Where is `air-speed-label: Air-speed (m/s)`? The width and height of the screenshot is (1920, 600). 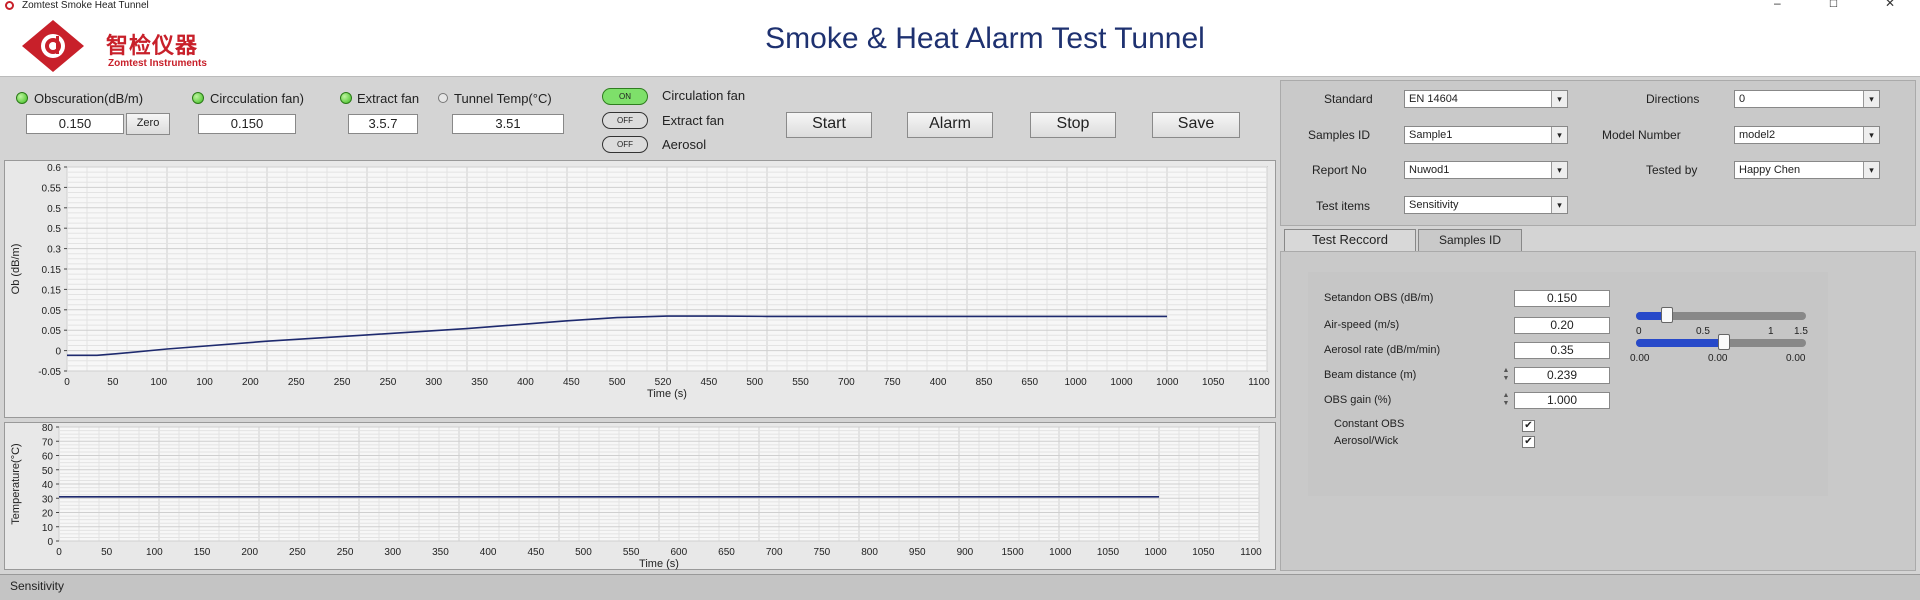
air-speed-label: Air-speed (m/s) is located at coordinates (1362, 325).